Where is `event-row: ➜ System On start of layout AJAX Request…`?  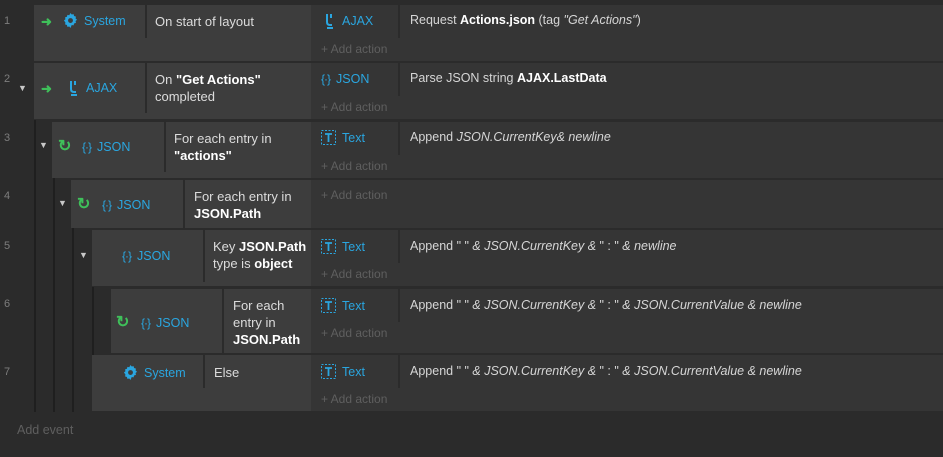 event-row: ➜ System On start of layout AJAX Request… is located at coordinates (488, 33).